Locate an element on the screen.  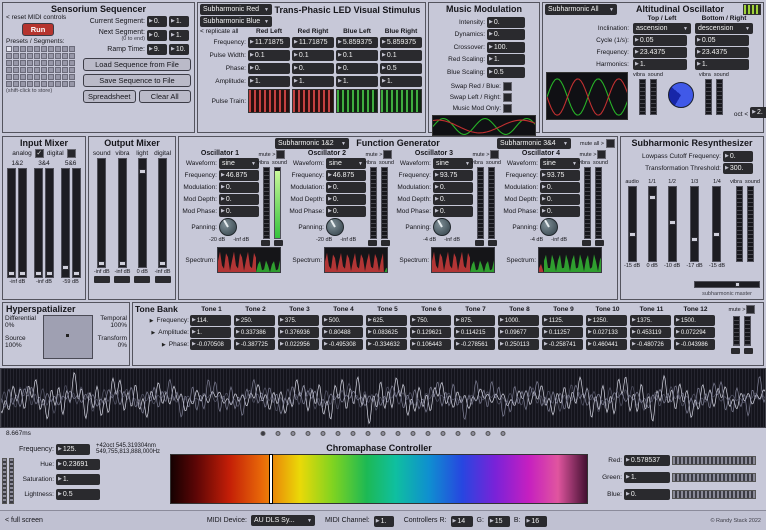
fullscreen-link: < full screen is located at coordinates (24, 520).